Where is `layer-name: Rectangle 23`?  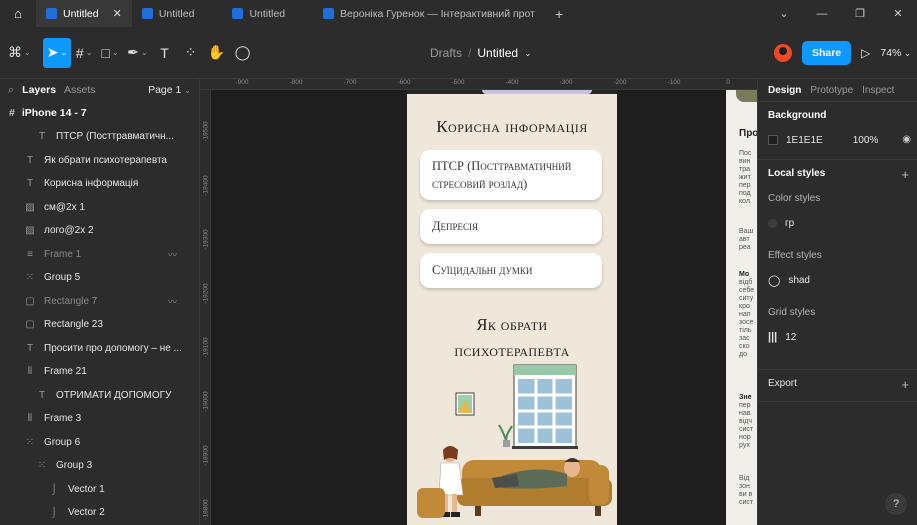
layer-name: Rectangle 23 is located at coordinates (73, 325).